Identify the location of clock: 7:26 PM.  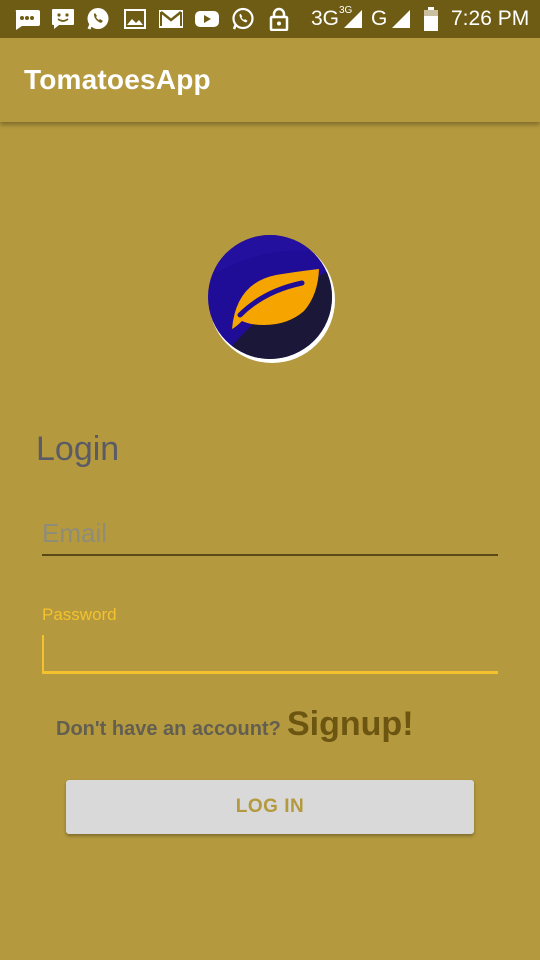
(490, 18).